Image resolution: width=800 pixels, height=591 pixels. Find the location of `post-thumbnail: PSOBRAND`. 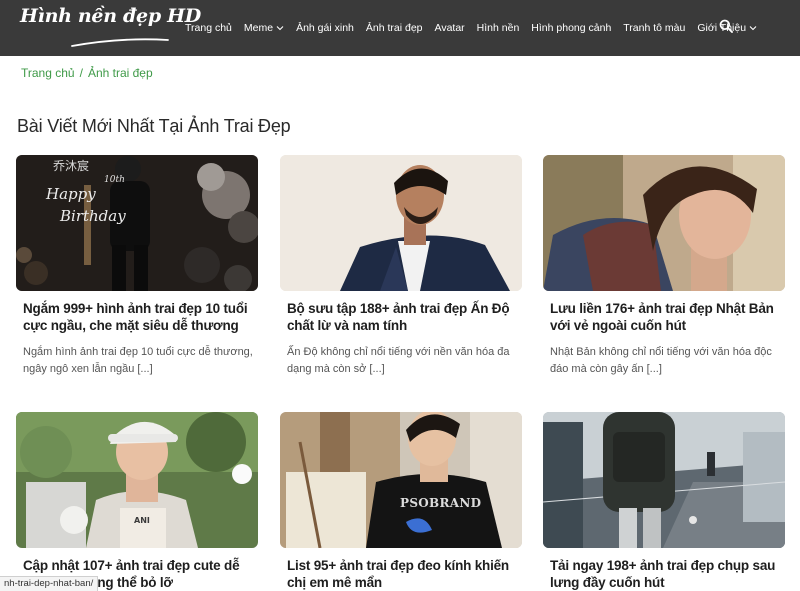

post-thumbnail: PSOBRAND is located at coordinates (401, 480).